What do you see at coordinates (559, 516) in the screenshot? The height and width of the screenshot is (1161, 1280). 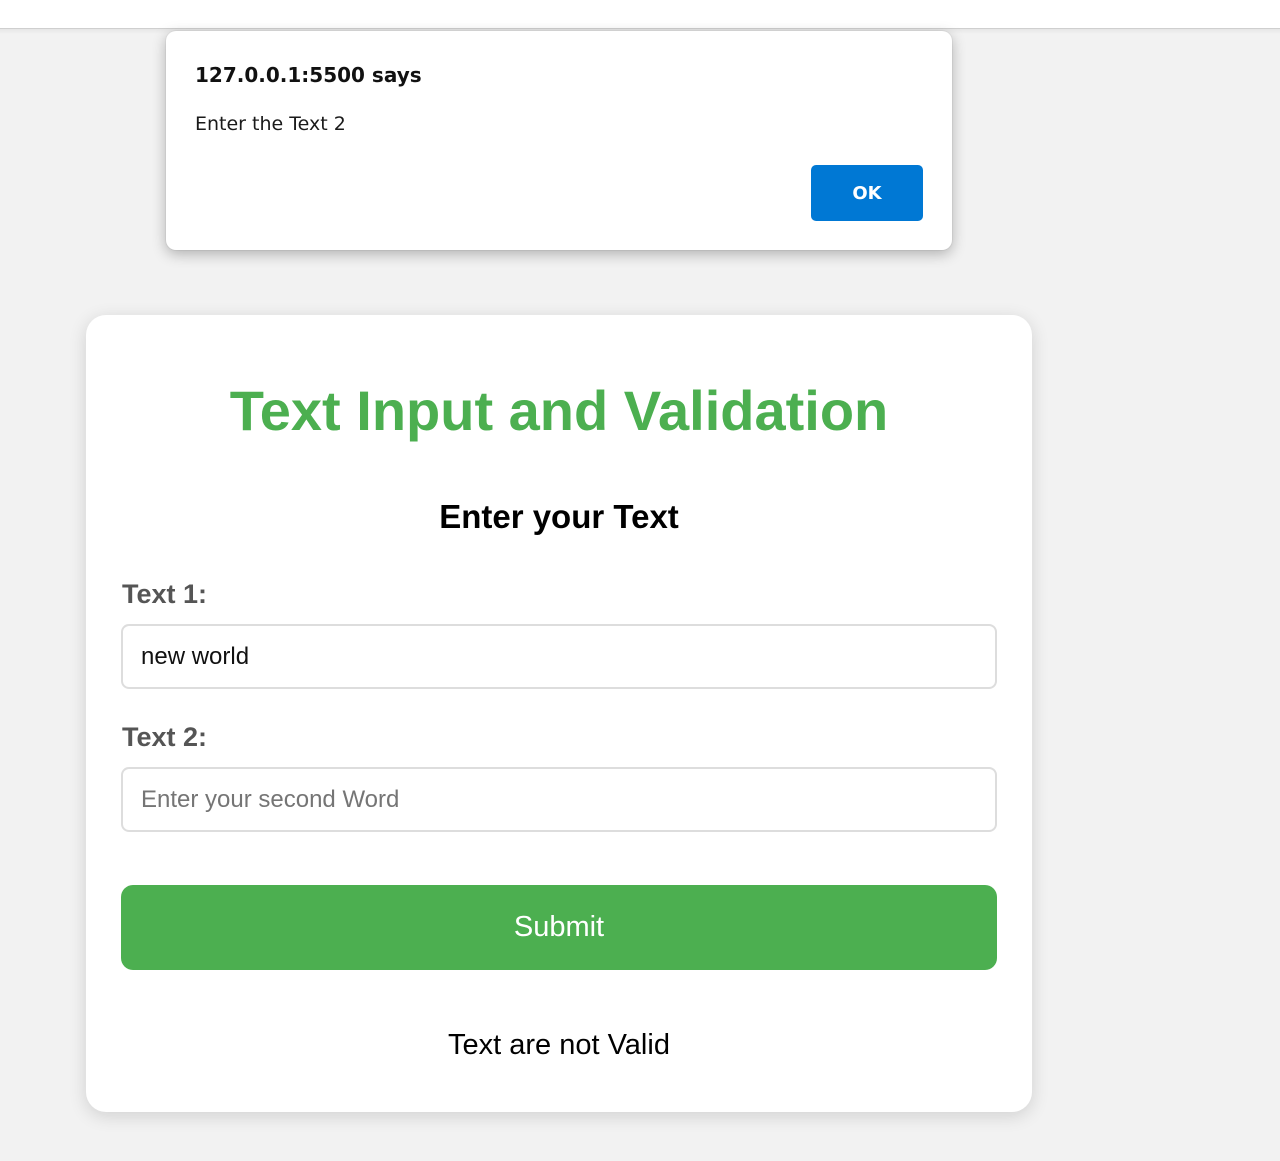 I see `form-subtitle: Enter your Text` at bounding box center [559, 516].